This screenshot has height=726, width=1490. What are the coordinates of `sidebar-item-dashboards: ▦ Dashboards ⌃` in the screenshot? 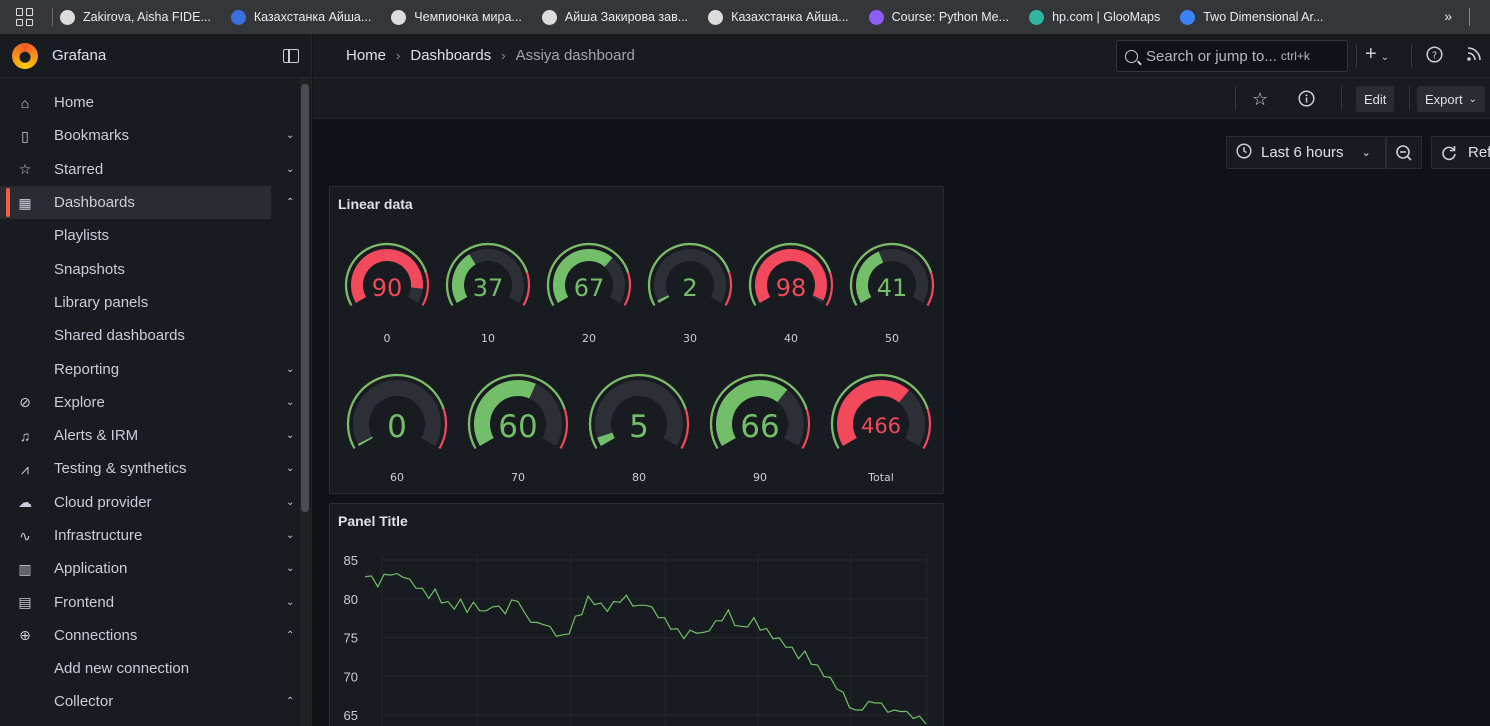 It's located at (147, 202).